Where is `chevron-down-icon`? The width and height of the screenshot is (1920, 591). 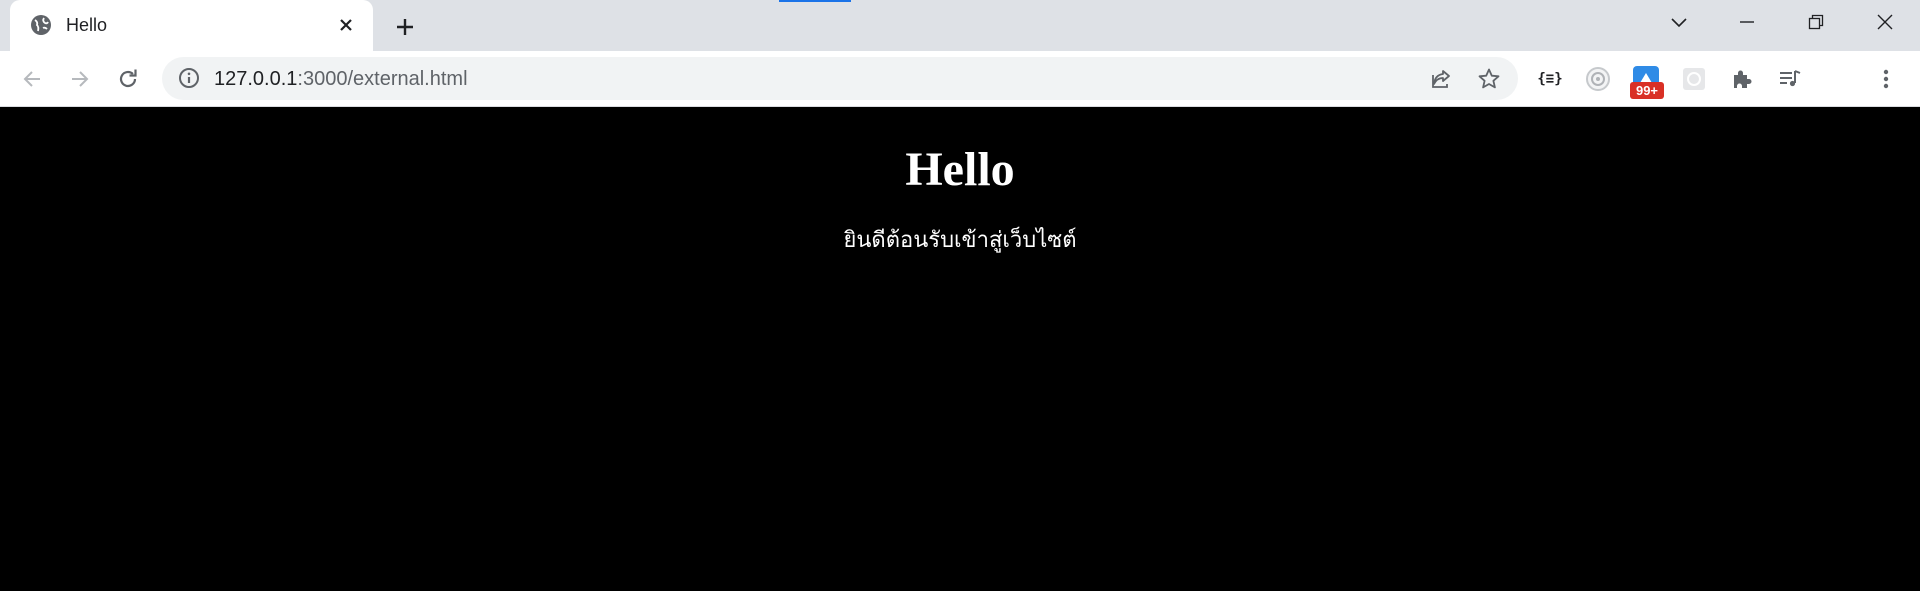
chevron-down-icon is located at coordinates (1679, 22).